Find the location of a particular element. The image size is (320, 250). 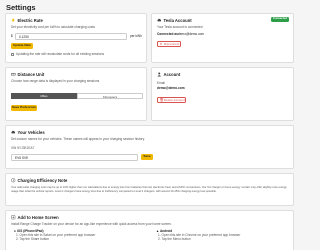

charging-efficiency-header: Charging Efficiency Note is located at coordinates (39, 180).